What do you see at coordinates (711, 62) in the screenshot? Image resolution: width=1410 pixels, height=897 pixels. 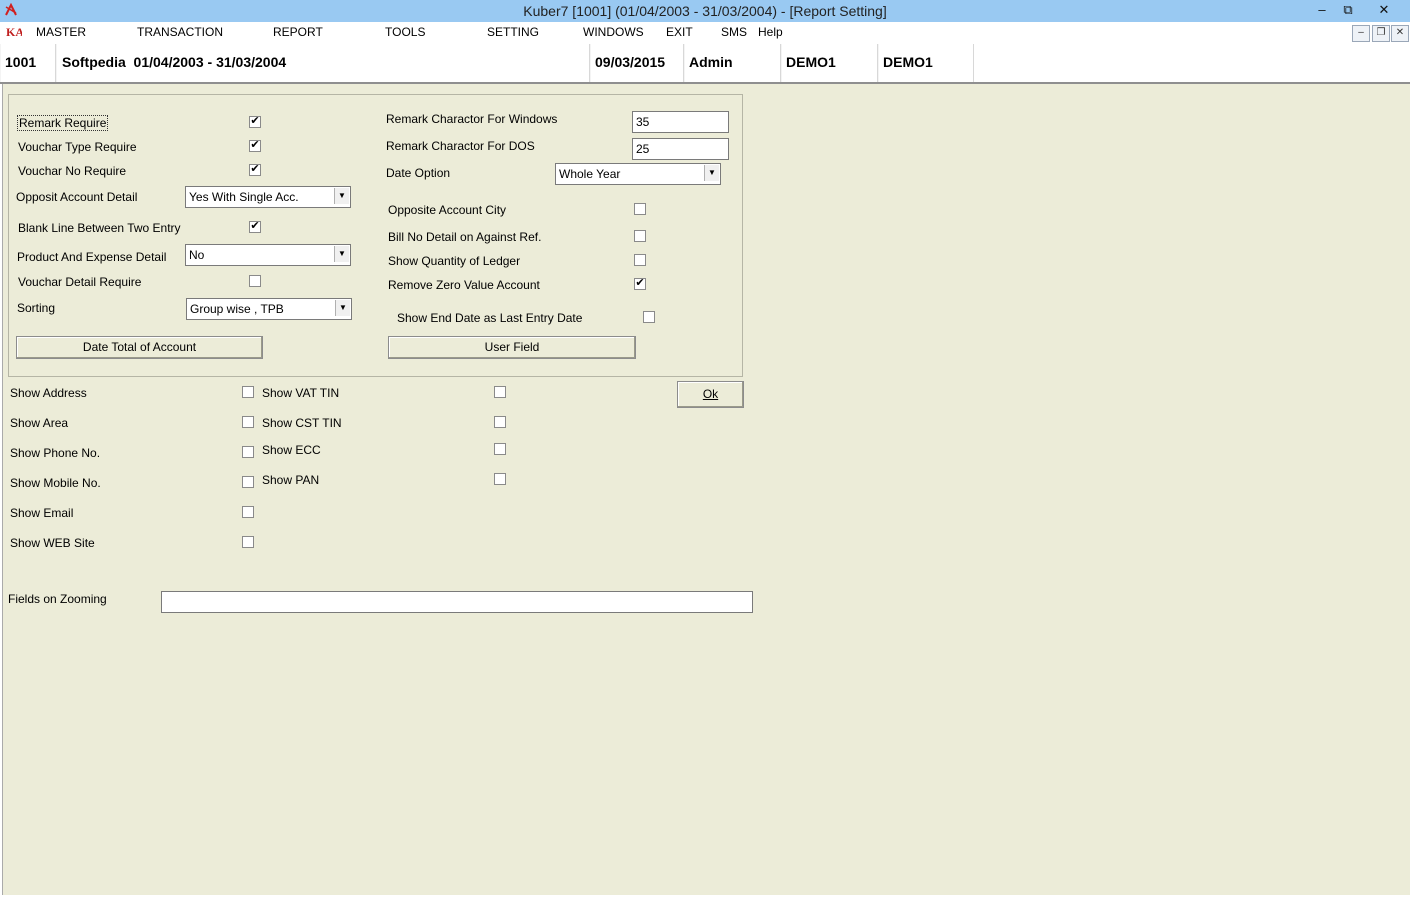 I see `current-user: Admin` at bounding box center [711, 62].